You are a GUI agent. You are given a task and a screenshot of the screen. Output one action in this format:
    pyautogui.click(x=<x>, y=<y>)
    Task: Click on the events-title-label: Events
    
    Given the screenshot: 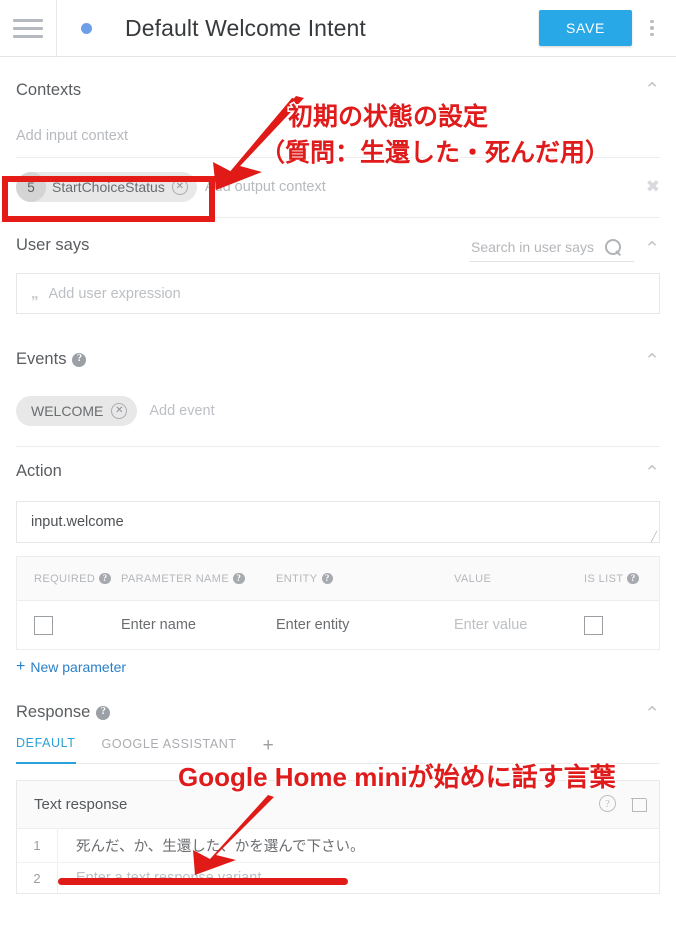 What is the action you would take?
    pyautogui.click(x=41, y=359)
    